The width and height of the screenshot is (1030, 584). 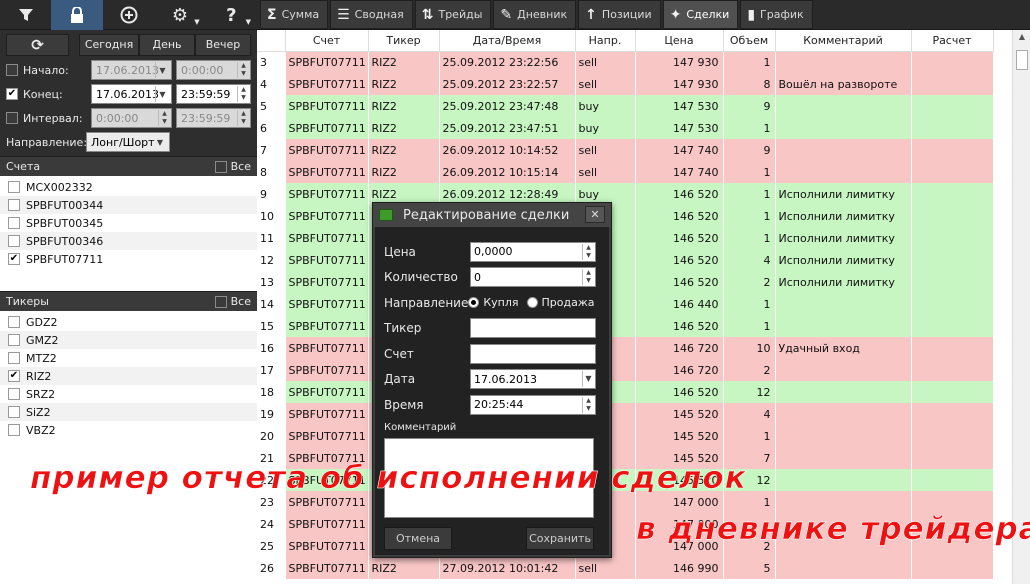 I want to click on gear-icon: ⚙ ▼, so click(x=179, y=15).